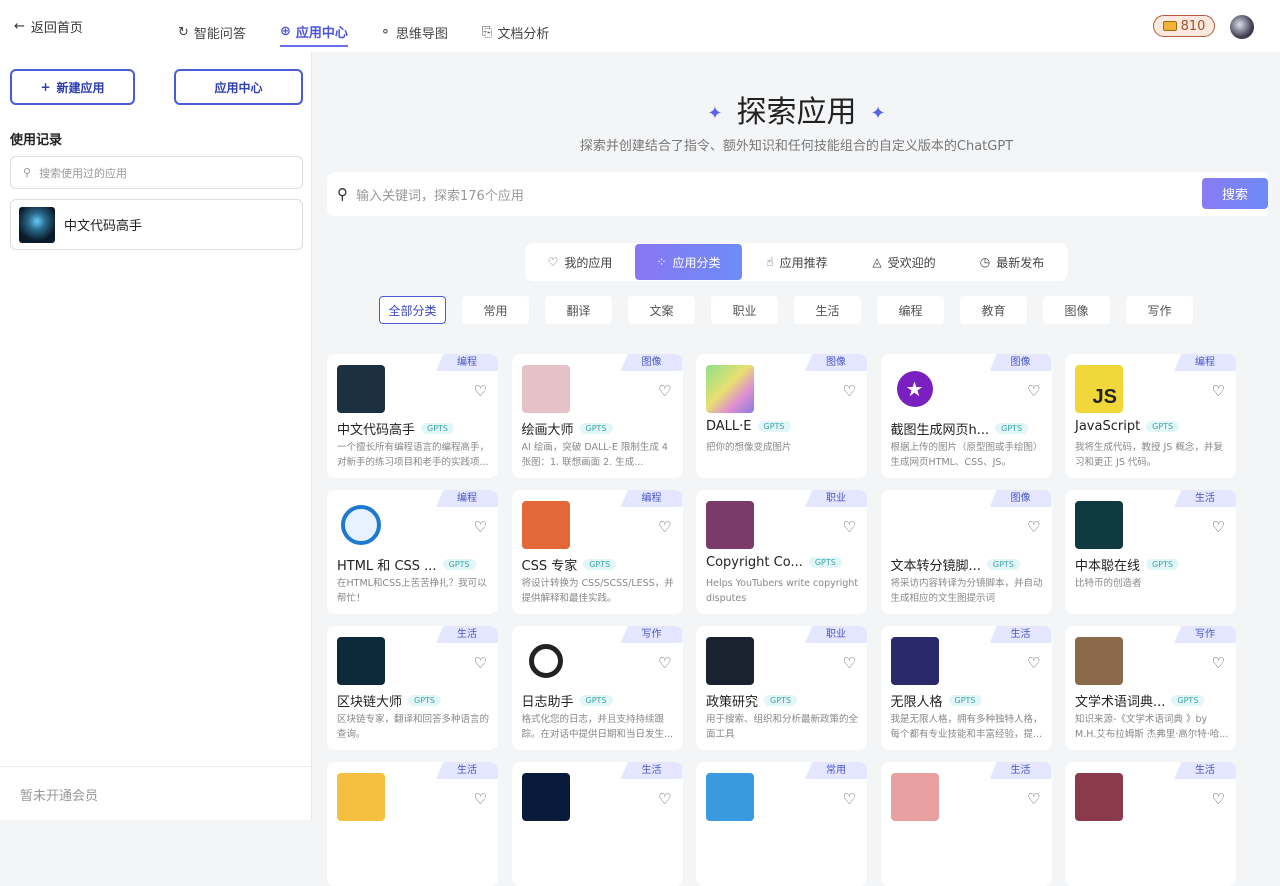  What do you see at coordinates (877, 262) in the screenshot?
I see `flame-icon: ◬` at bounding box center [877, 262].